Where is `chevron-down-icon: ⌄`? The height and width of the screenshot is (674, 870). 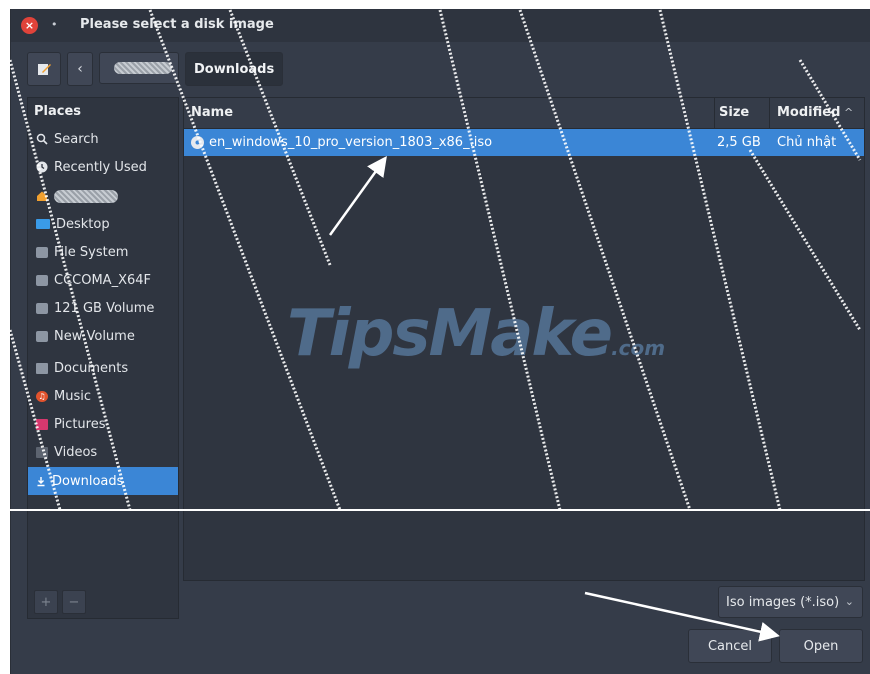 chevron-down-icon: ⌄ is located at coordinates (849, 601).